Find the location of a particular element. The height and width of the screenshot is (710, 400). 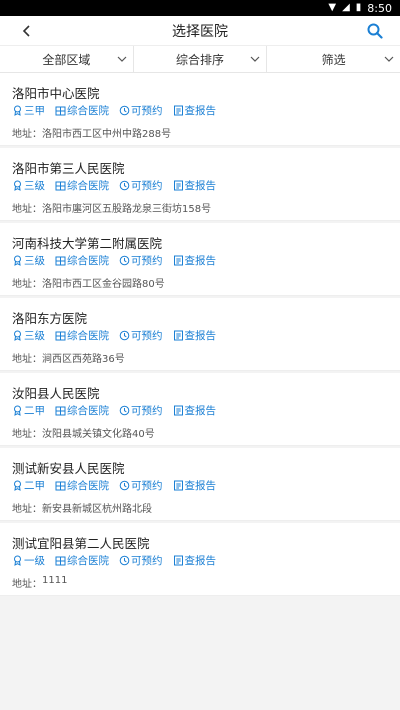

hospital-card: 洛阳东方医院 三级 综合医院 可预约 查报告 地址： 涧西区西苑路36号 is located at coordinates (200, 334).